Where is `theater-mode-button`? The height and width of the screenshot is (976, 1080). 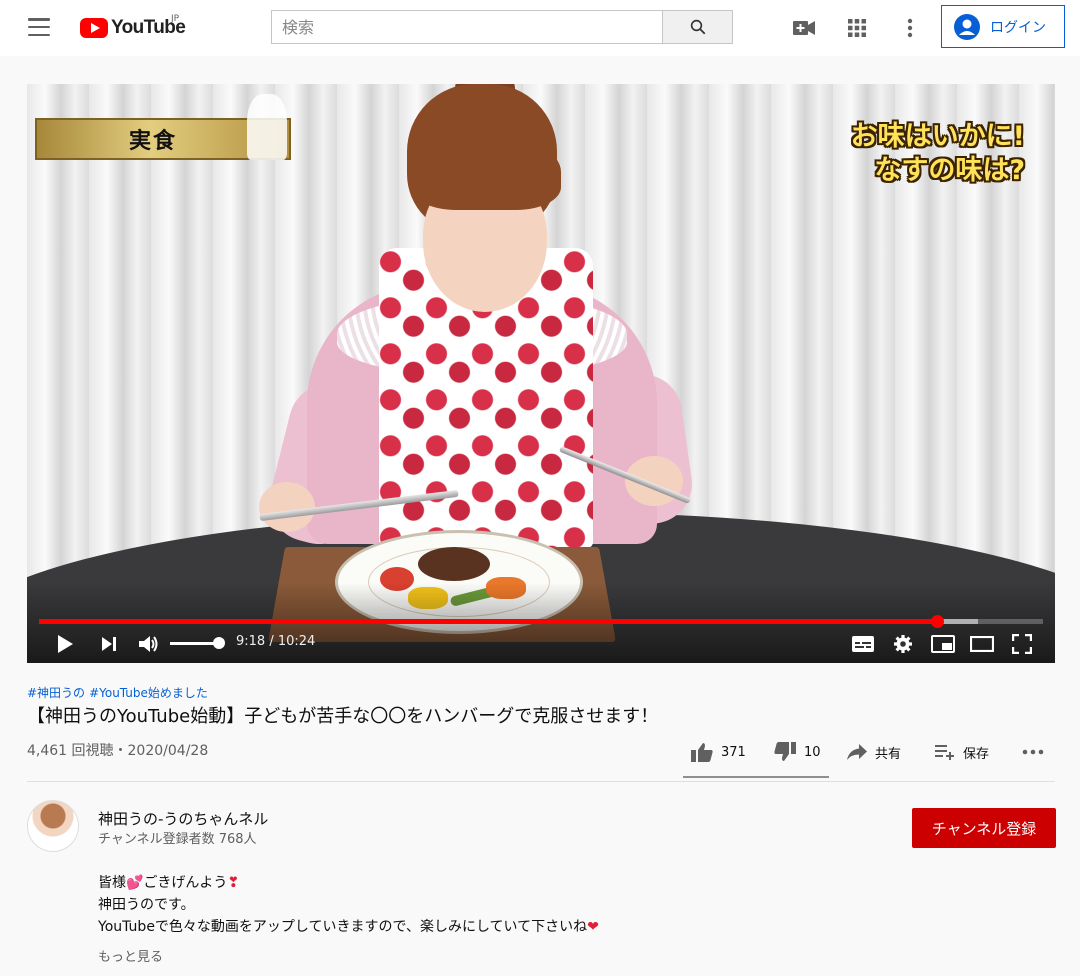 theater-mode-button is located at coordinates (982, 644).